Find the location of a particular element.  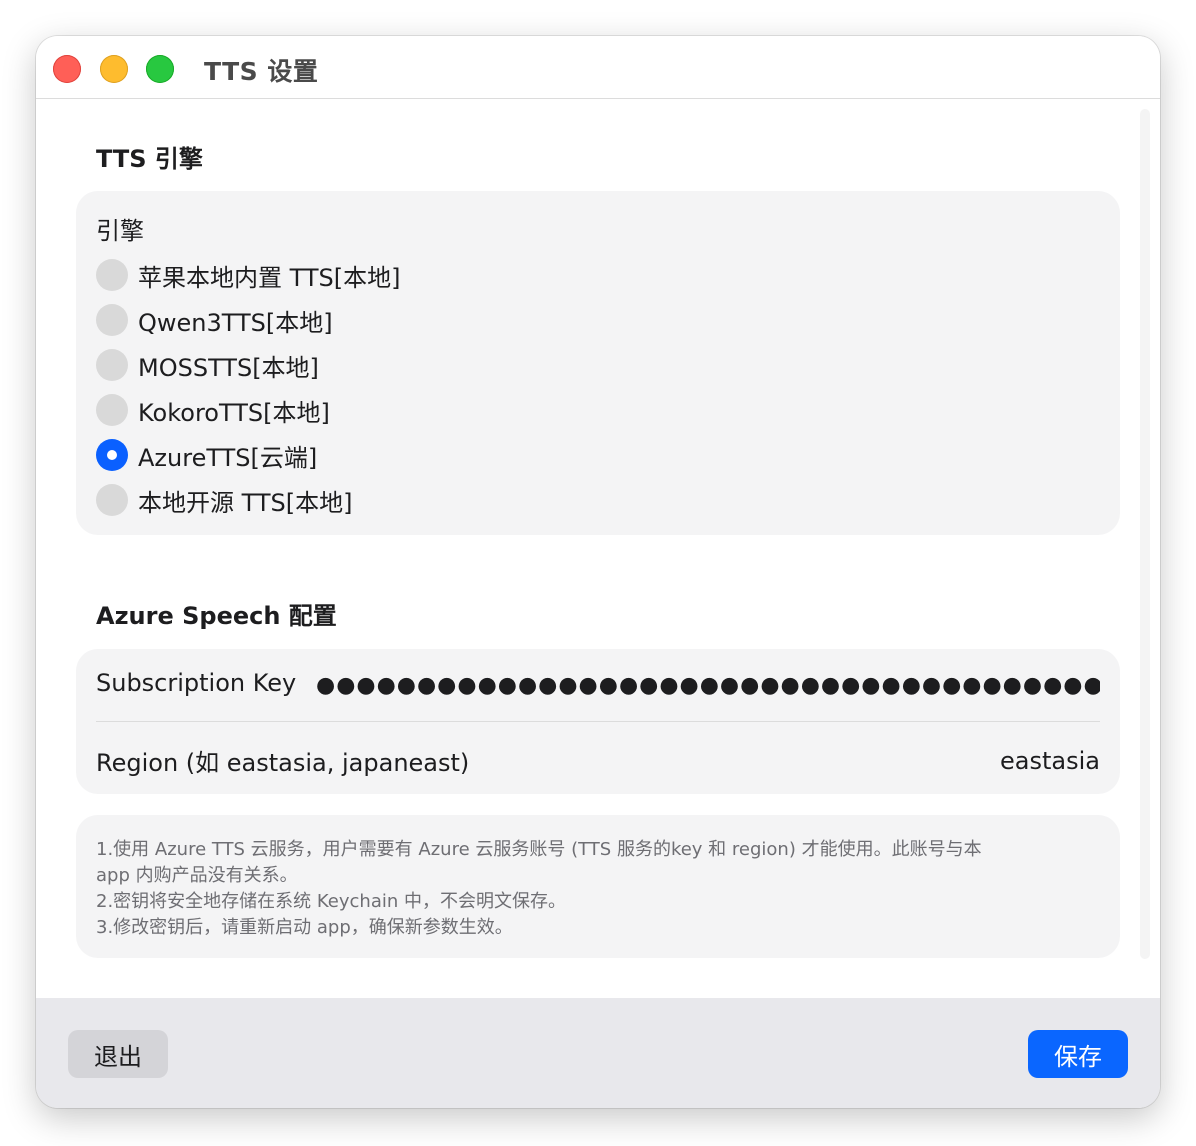

engine-section-title: TTS 引擎 is located at coordinates (149, 159).